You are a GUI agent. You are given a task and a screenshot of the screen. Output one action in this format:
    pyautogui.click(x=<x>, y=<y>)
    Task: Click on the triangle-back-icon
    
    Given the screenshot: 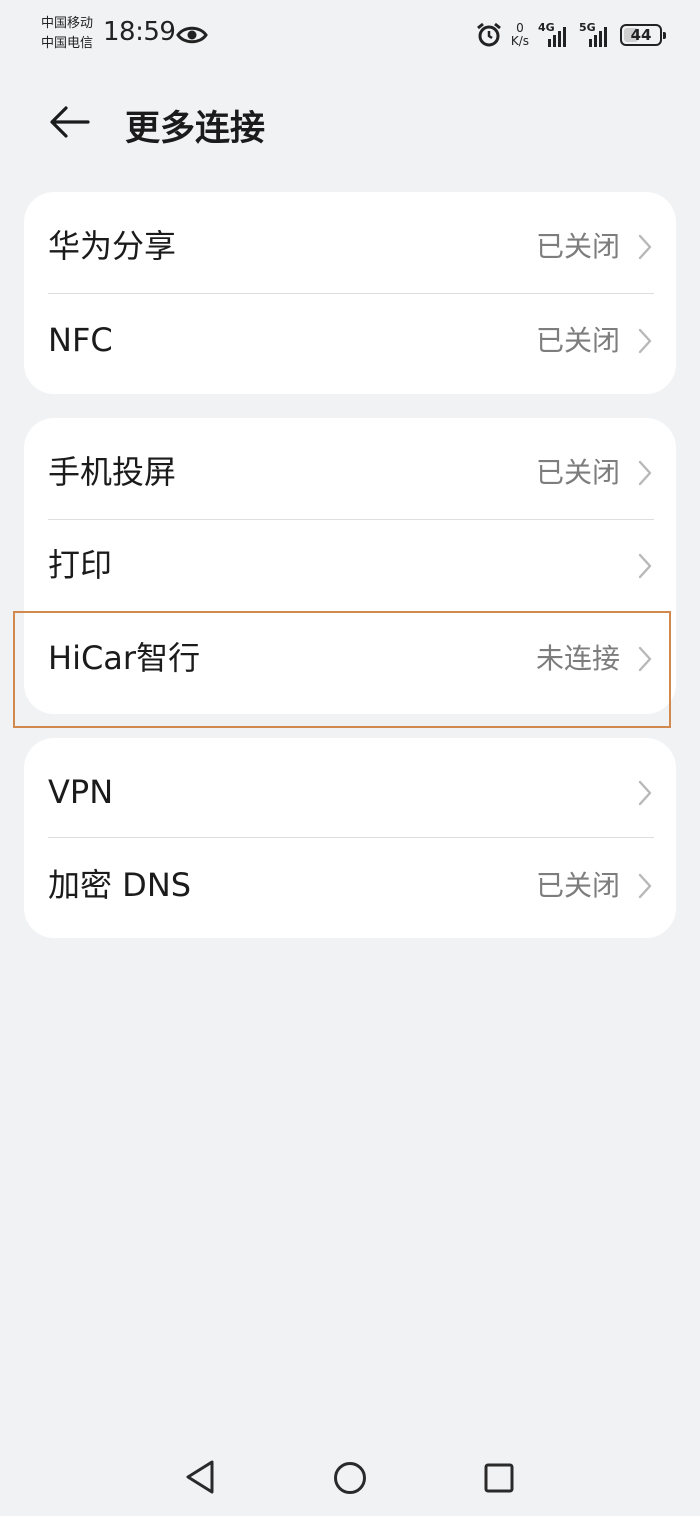 What is the action you would take?
    pyautogui.click(x=200, y=1477)
    